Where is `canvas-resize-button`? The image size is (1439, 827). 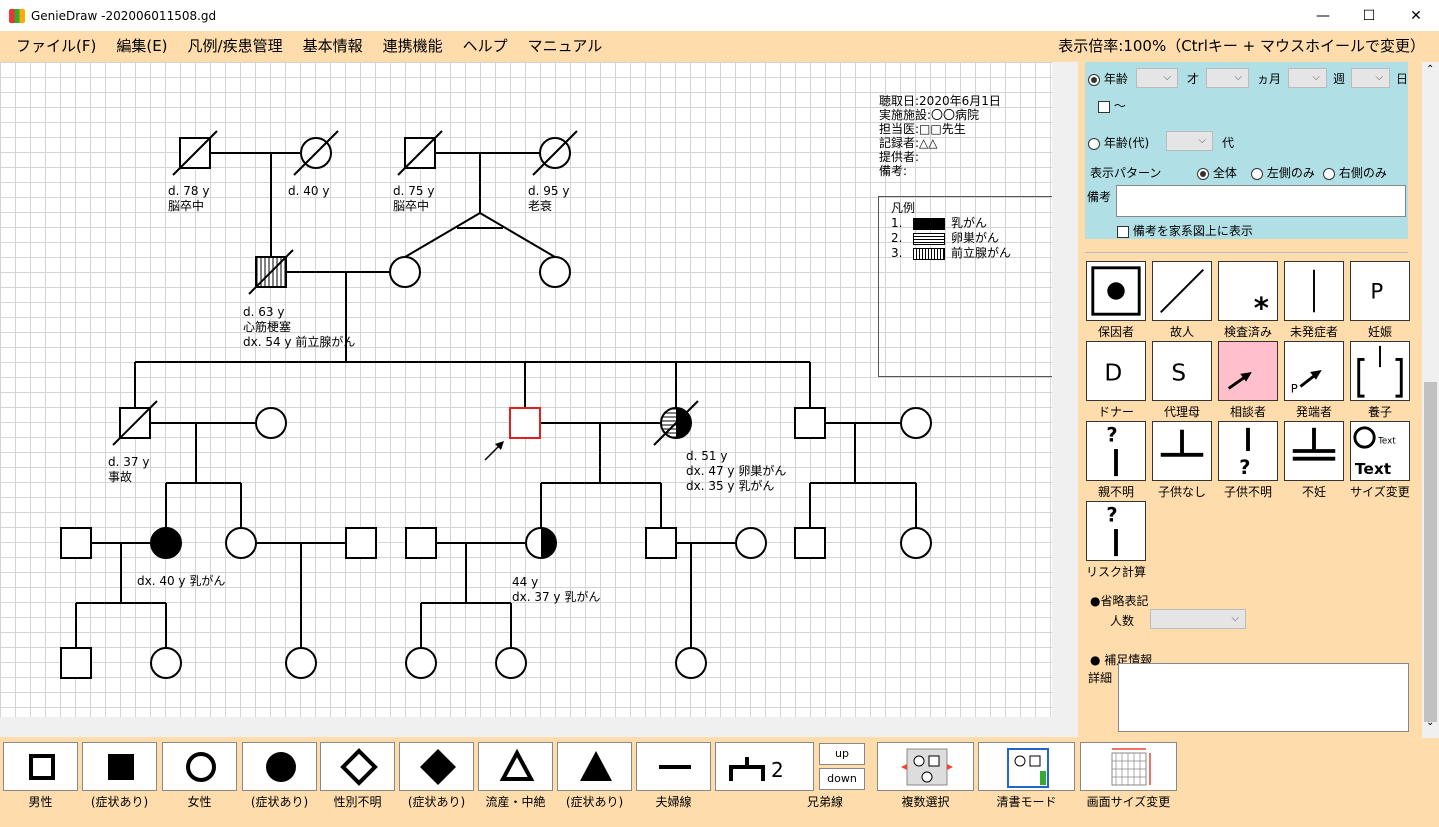
canvas-resize-button is located at coordinates (1128, 766).